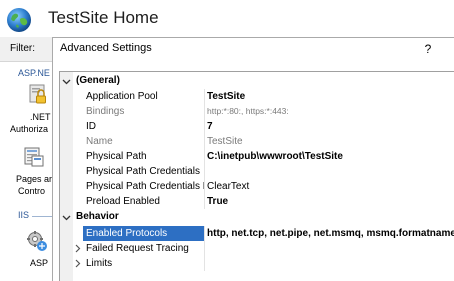  What do you see at coordinates (31, 191) in the screenshot?
I see `feature-label-pages-controls-2: Contro` at bounding box center [31, 191].